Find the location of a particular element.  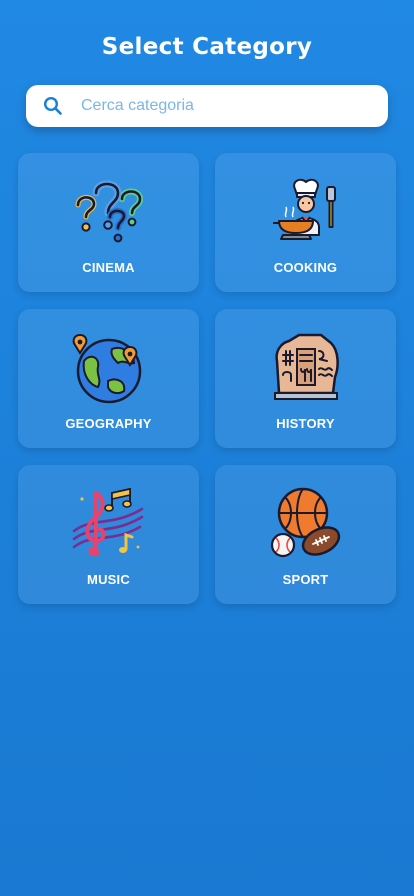

category-card-geography: GEOGRAPHY is located at coordinates (108, 378).